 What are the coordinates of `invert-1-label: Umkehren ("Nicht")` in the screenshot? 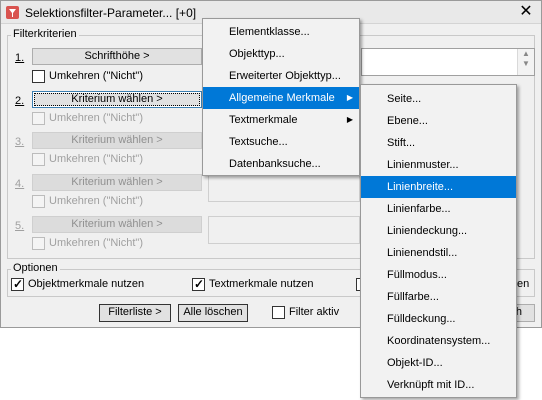 It's located at (96, 76).